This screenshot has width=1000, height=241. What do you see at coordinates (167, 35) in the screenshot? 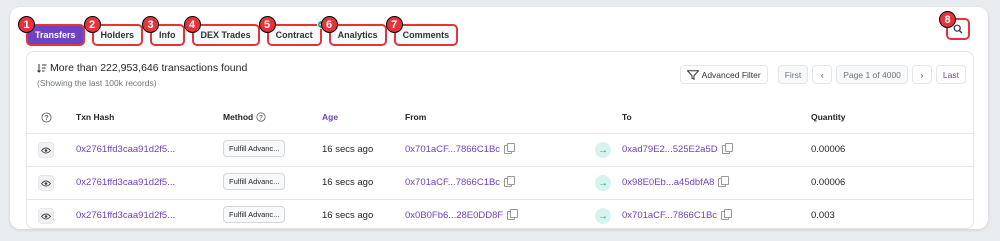
I see `tab-label: Info` at bounding box center [167, 35].